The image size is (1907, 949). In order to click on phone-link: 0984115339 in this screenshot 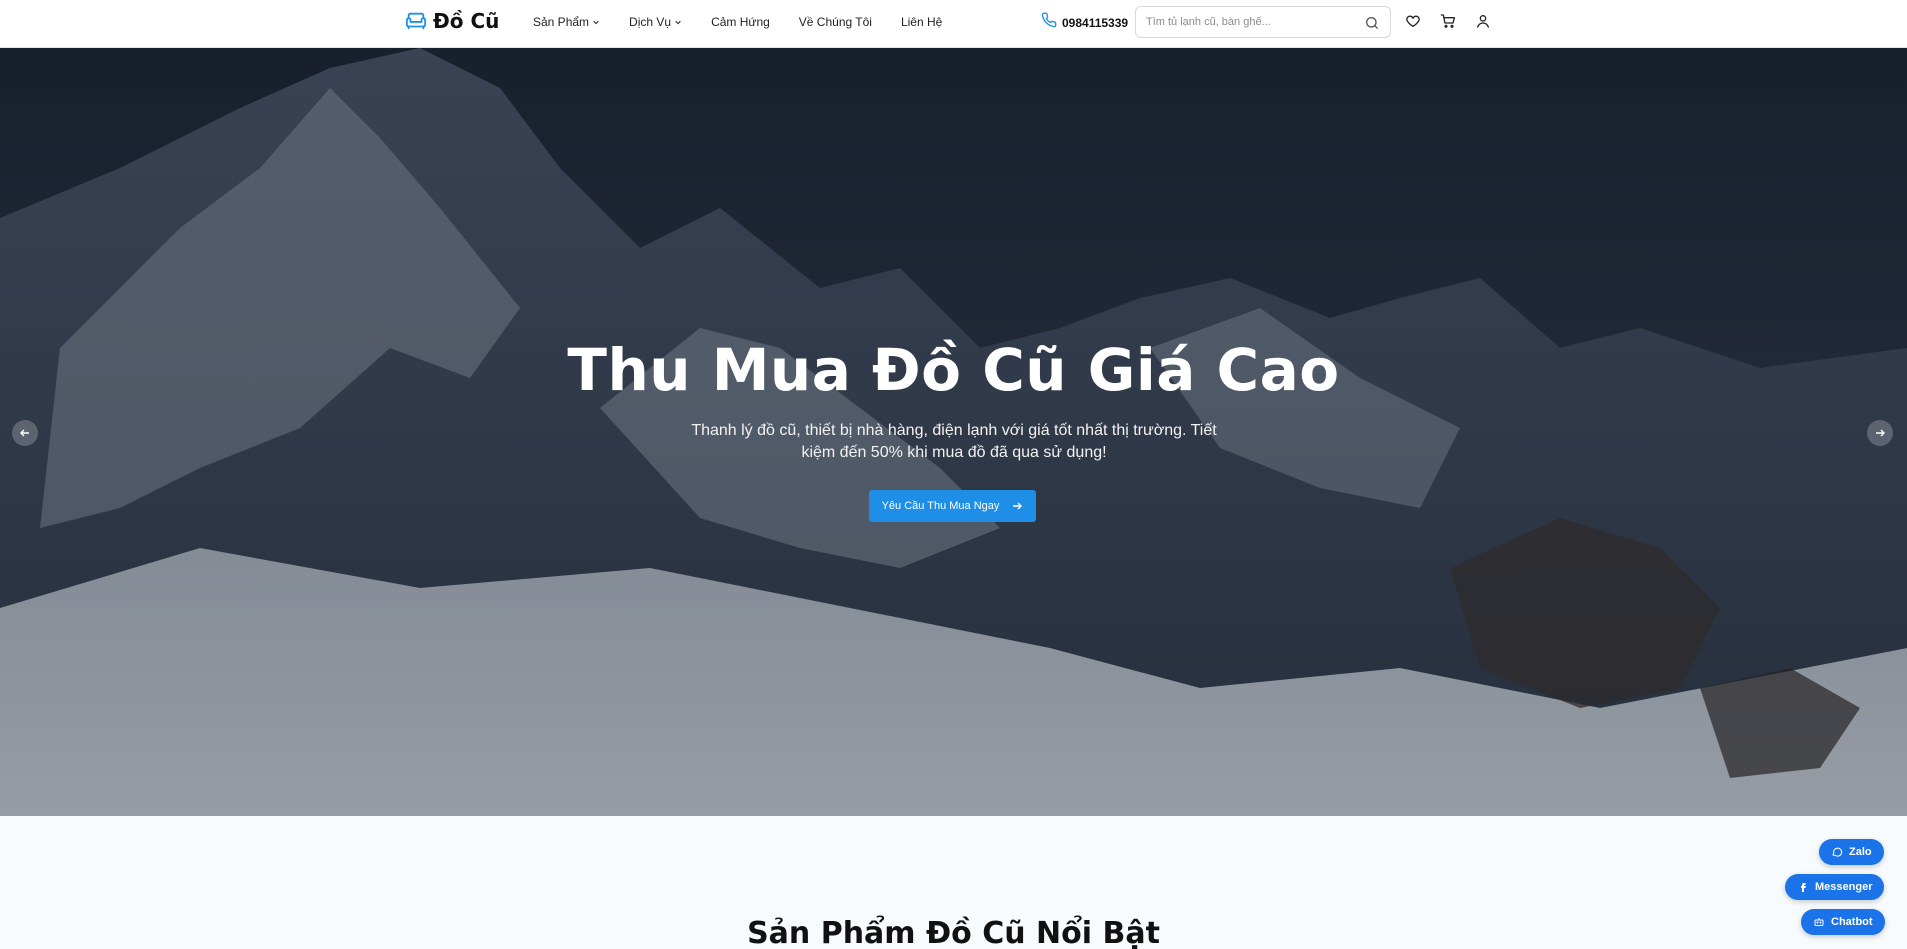, I will do `click(1084, 22)`.